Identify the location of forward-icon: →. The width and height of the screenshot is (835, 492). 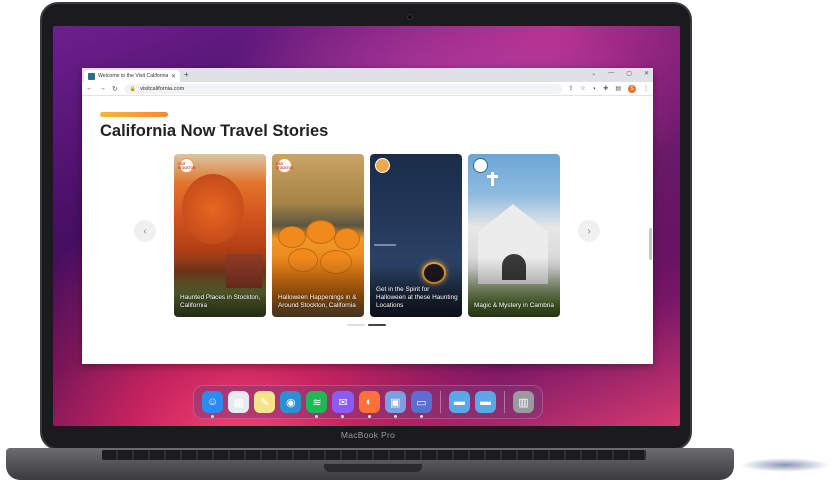
(102, 88).